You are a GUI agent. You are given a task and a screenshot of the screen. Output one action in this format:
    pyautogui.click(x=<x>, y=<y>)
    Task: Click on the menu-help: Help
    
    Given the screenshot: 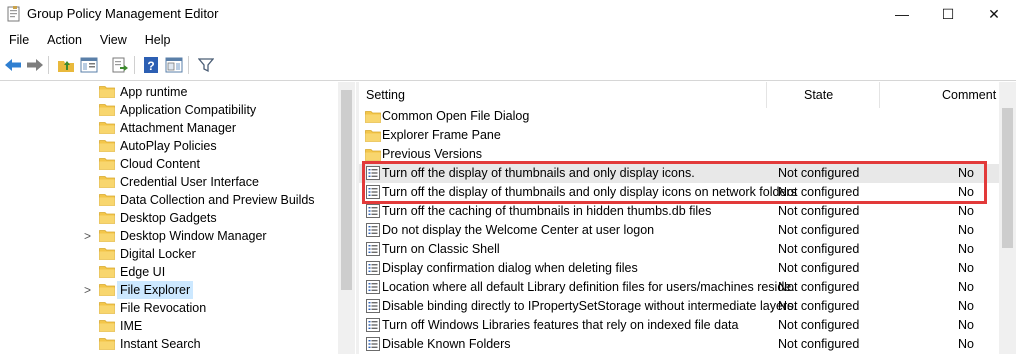 What is the action you would take?
    pyautogui.click(x=158, y=41)
    